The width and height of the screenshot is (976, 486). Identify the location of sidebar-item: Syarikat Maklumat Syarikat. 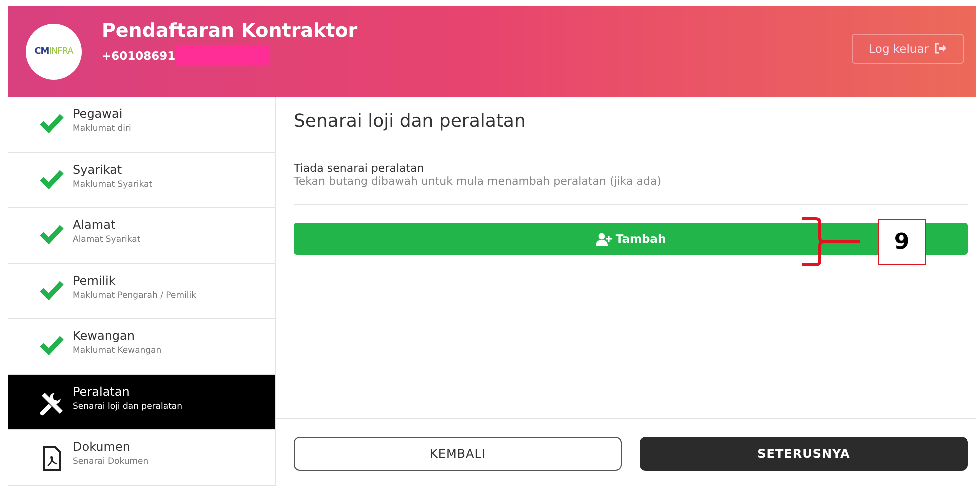
(141, 180).